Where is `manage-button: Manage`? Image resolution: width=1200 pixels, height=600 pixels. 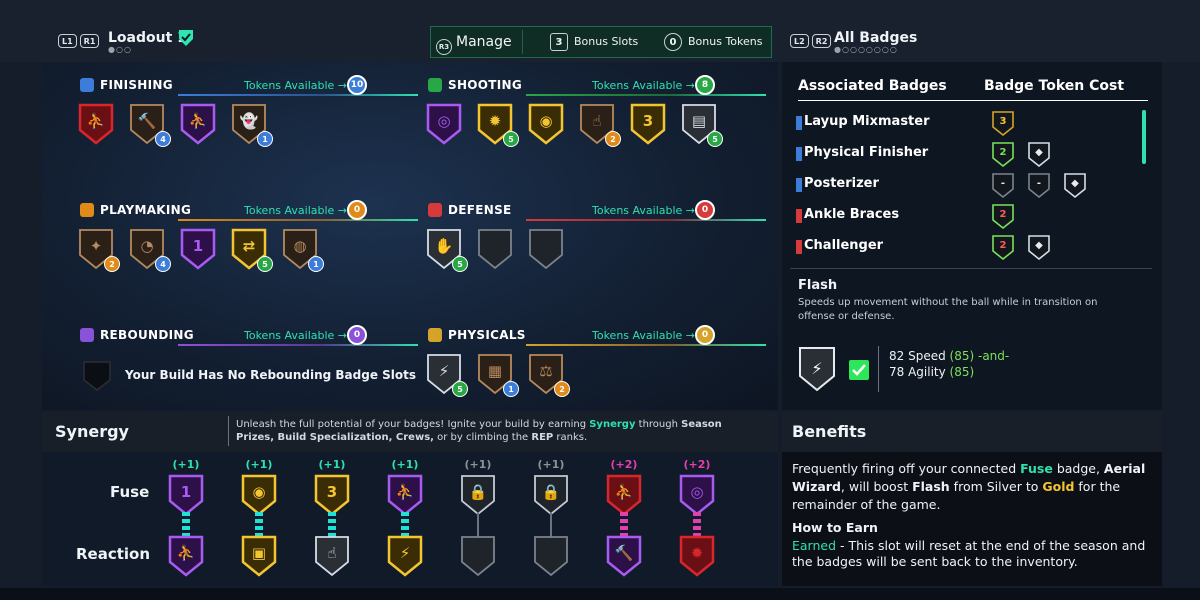 manage-button: Manage is located at coordinates (484, 42).